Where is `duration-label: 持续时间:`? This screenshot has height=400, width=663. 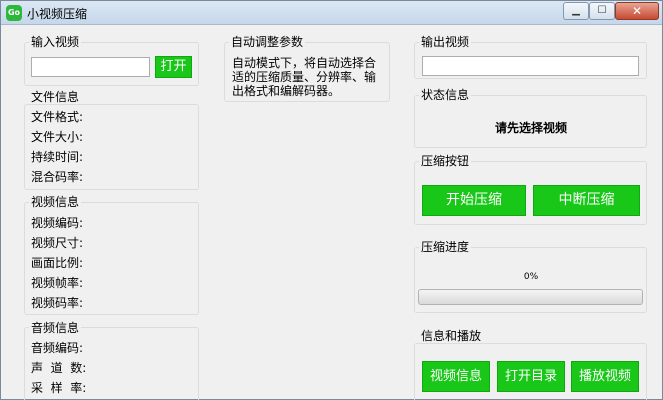 duration-label: 持续时间: is located at coordinates (57, 157).